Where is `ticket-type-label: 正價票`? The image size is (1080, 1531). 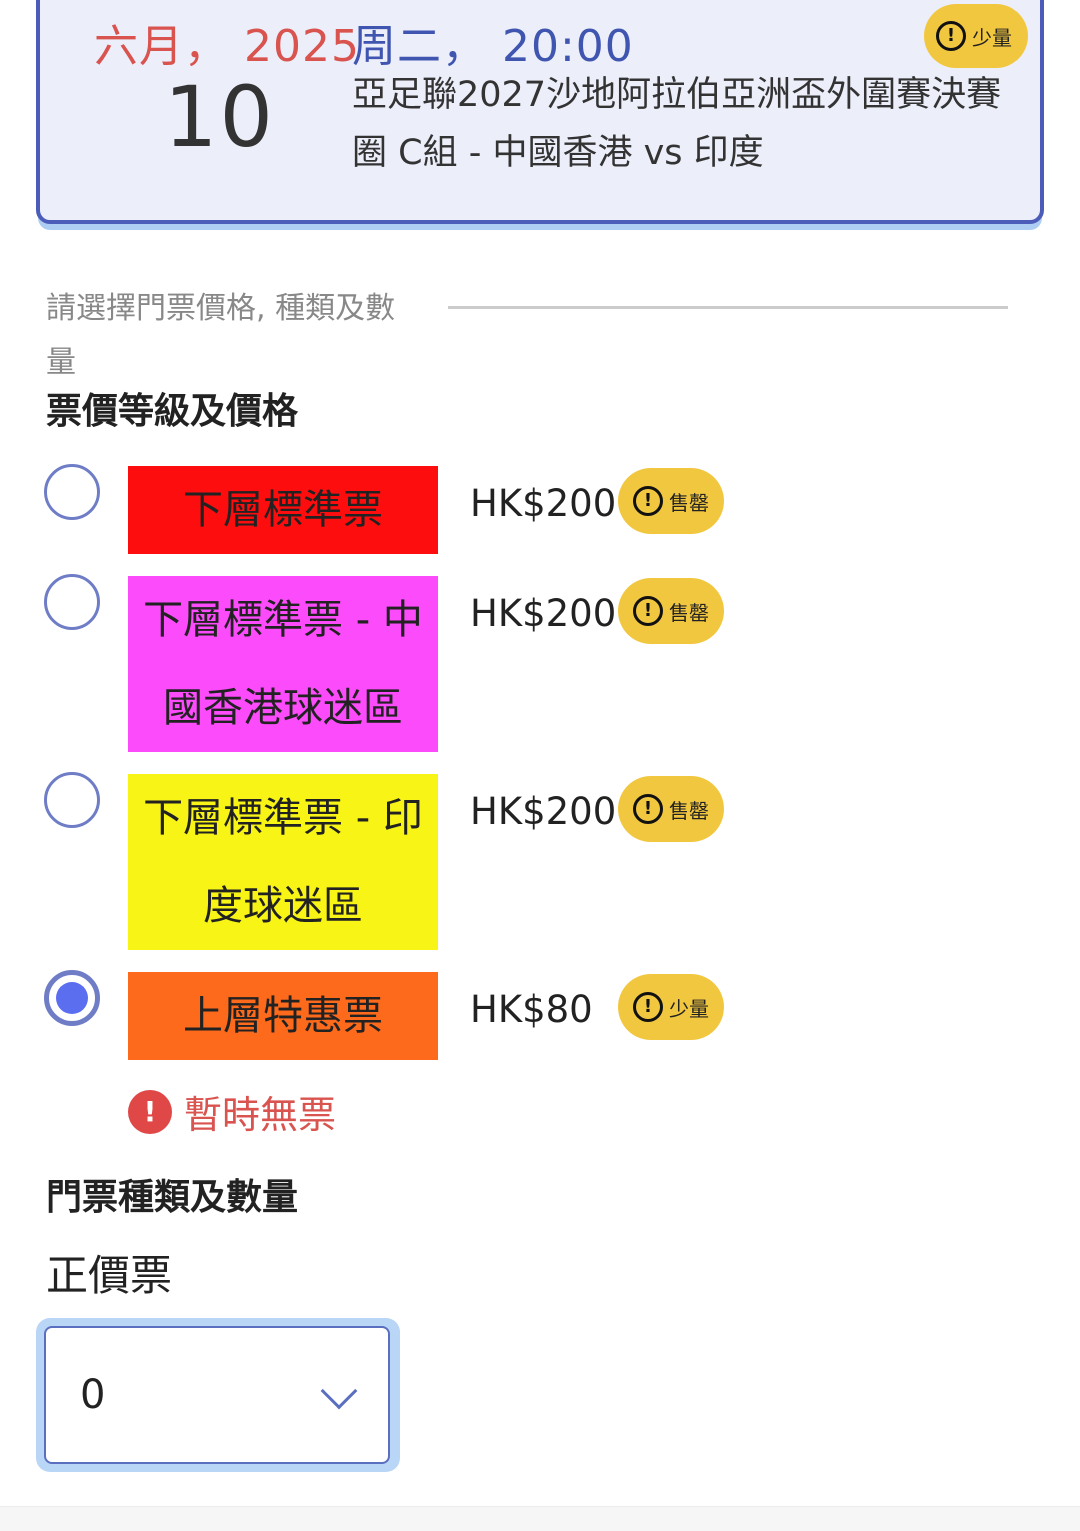 ticket-type-label: 正價票 is located at coordinates (109, 1275).